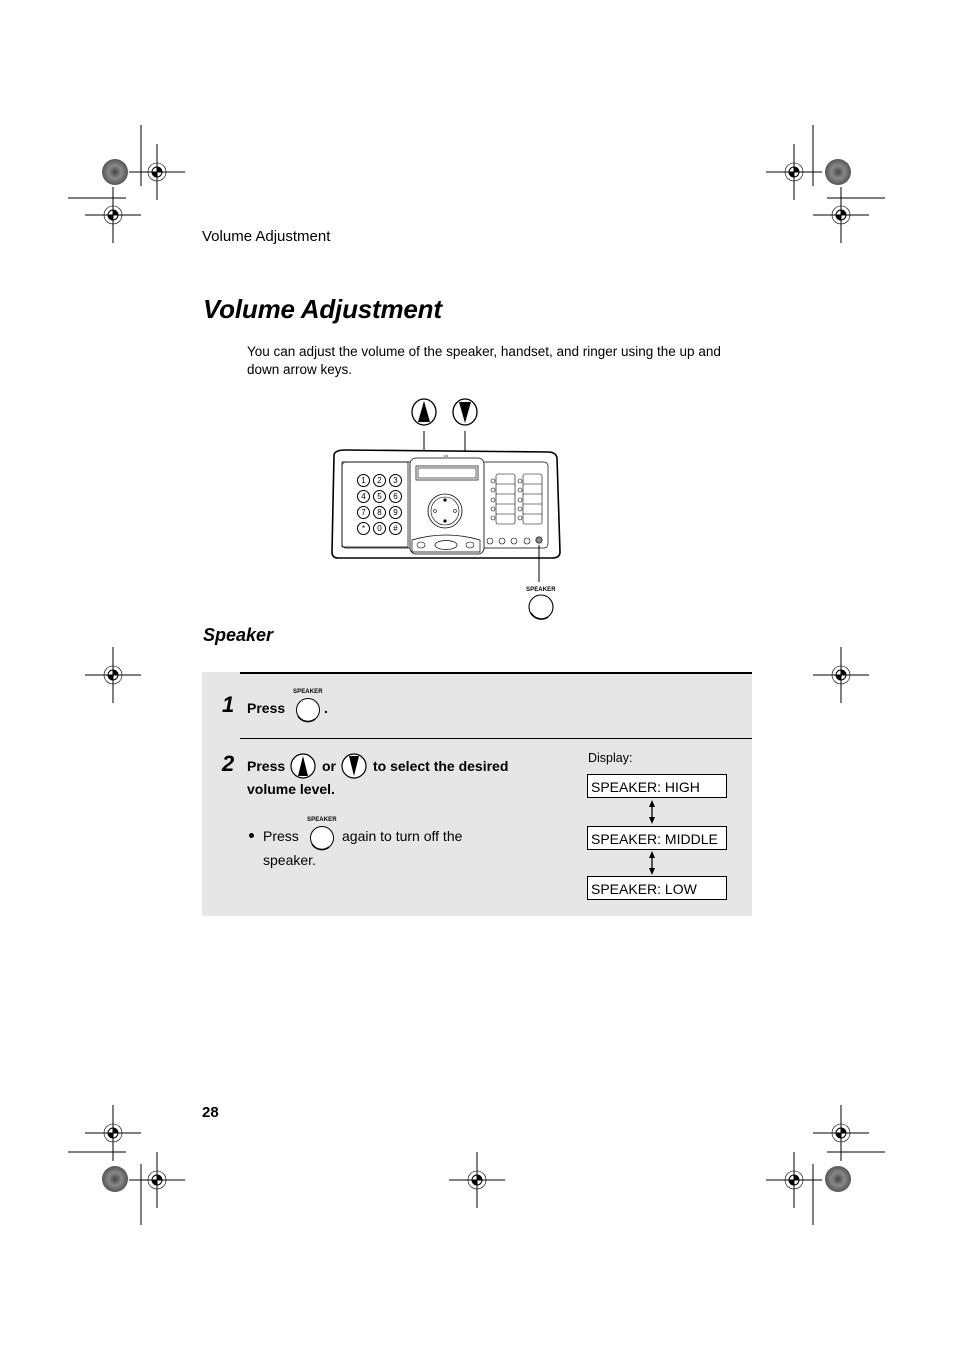  What do you see at coordinates (266, 766) in the screenshot?
I see `step-2-press-text: Press` at bounding box center [266, 766].